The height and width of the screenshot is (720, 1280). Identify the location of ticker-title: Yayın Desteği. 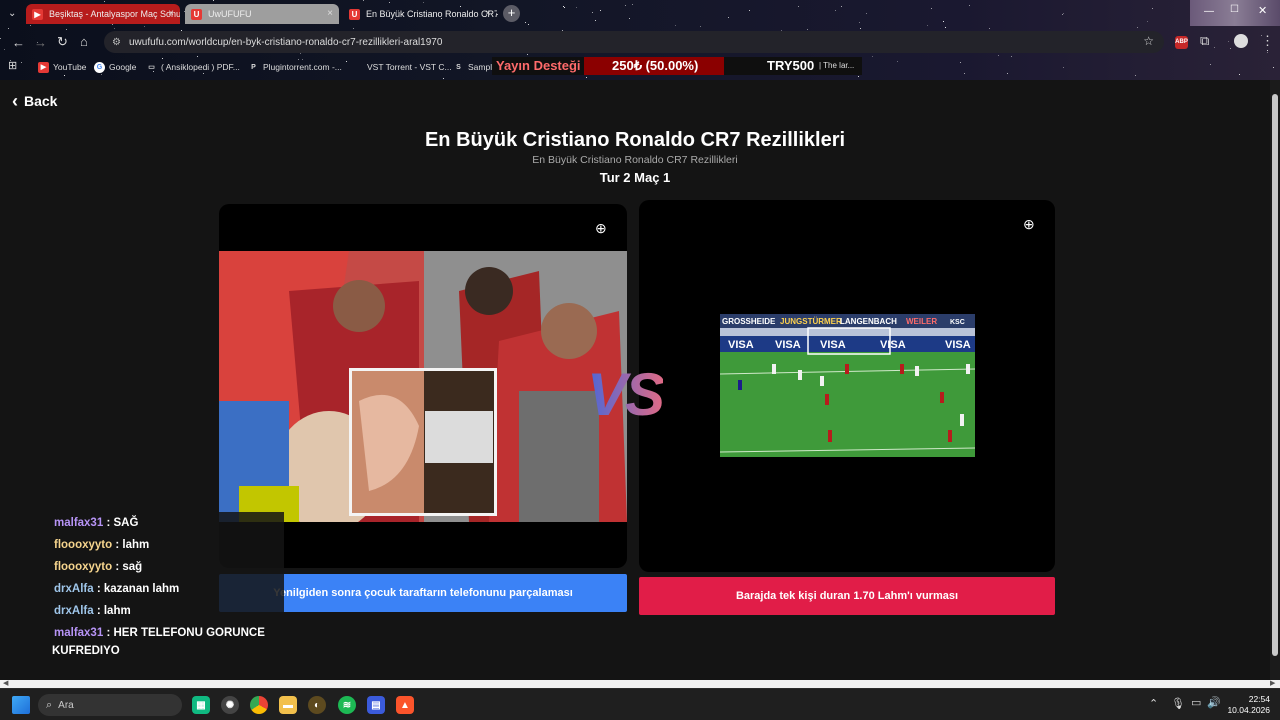
(538, 65).